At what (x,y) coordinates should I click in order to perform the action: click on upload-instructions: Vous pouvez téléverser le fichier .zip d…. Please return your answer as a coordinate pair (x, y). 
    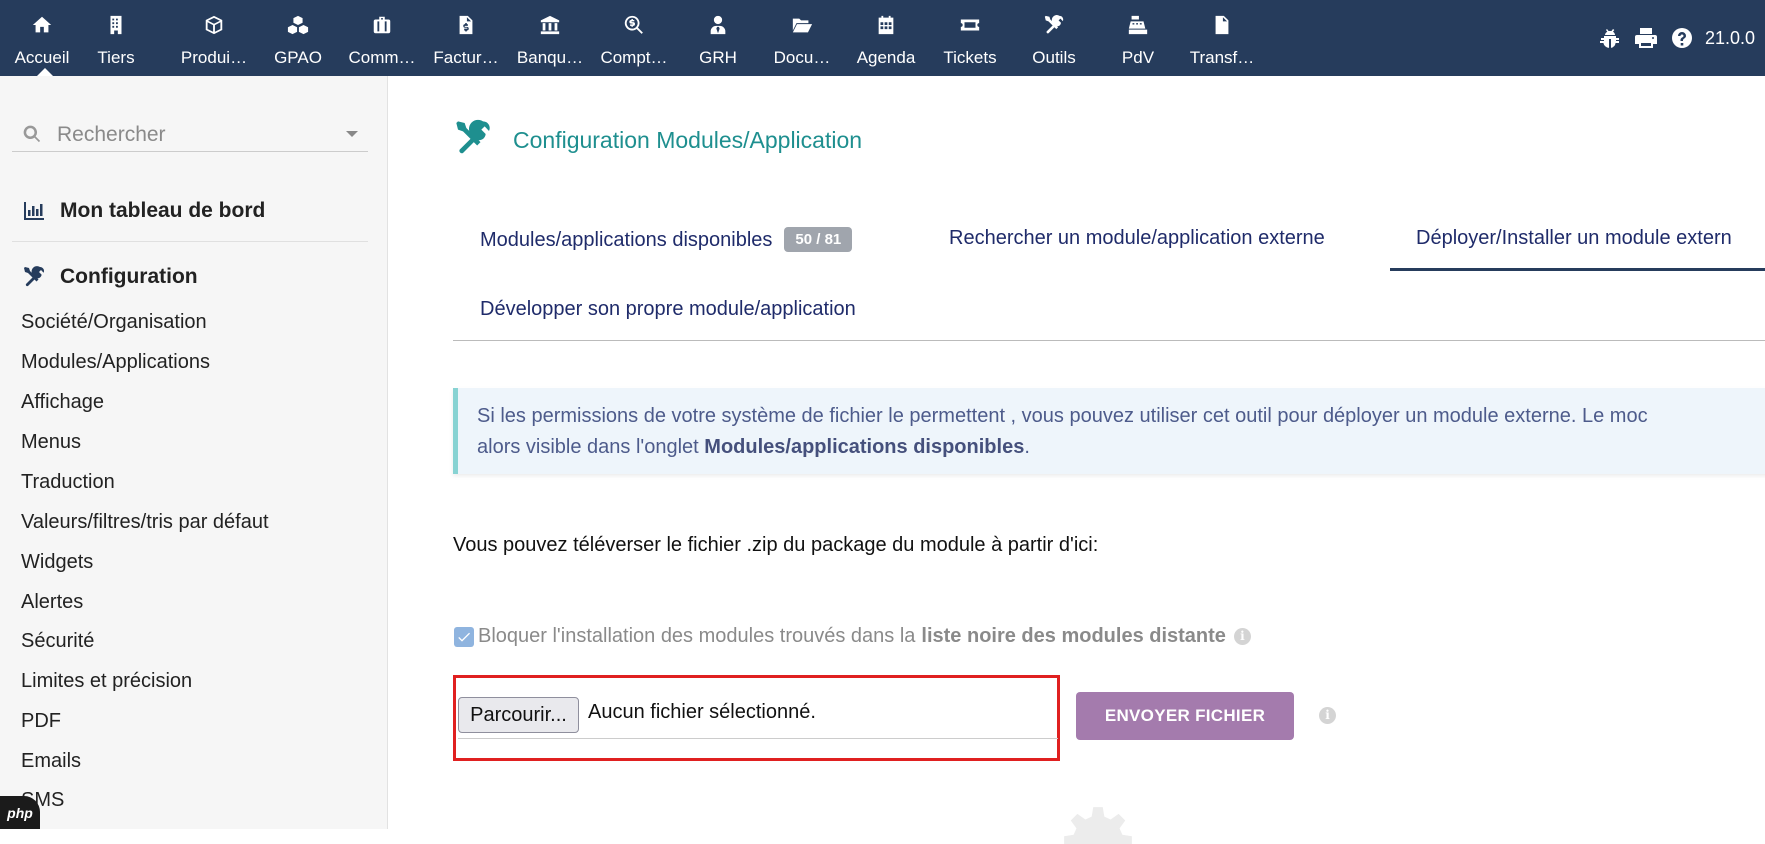
    Looking at the image, I should click on (776, 545).